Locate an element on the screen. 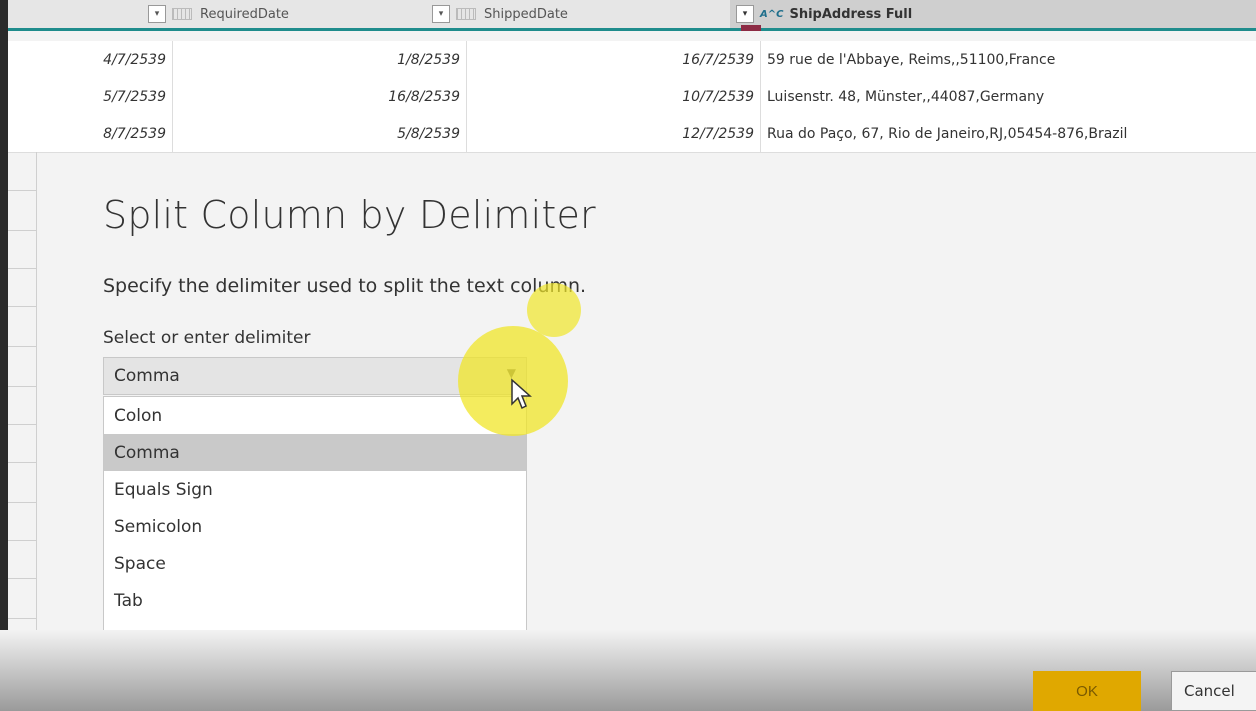  cell-ship-address: Luisenstr. 48, Münster,,44087,Germany is located at coordinates (1008, 96).